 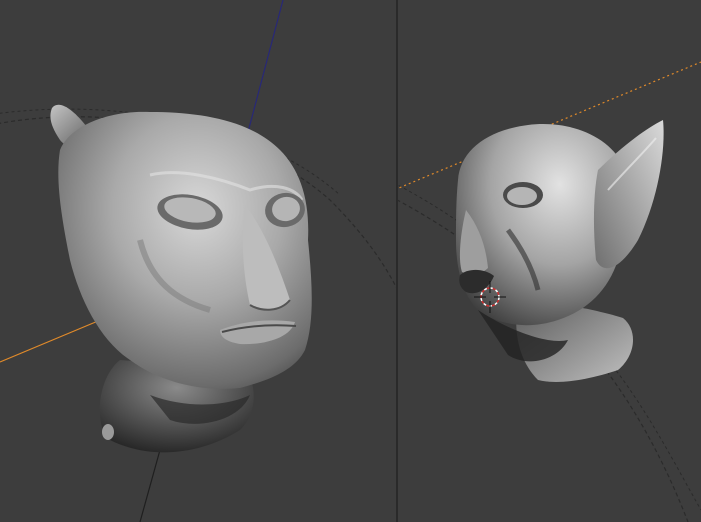 I want to click on x-axis-line, so click(x=55, y=339).